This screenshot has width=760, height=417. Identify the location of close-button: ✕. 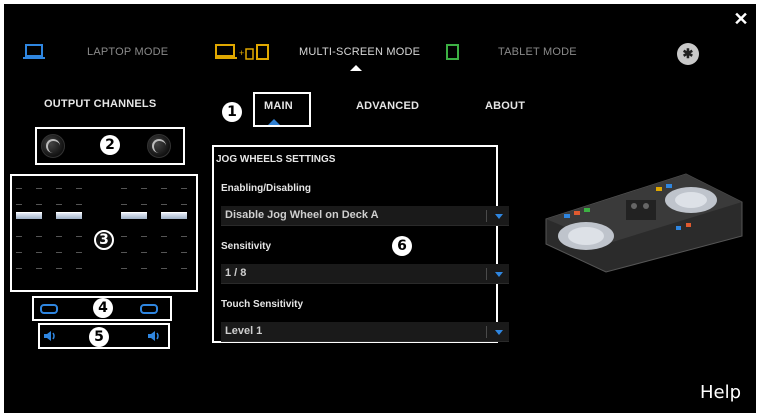
(741, 19).